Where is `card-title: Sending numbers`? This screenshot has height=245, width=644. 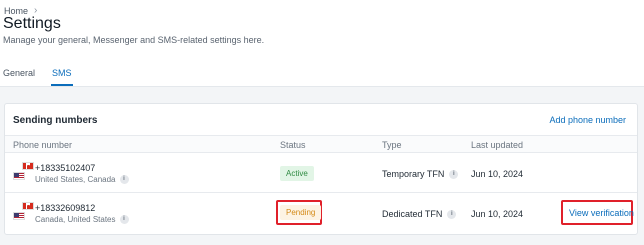
card-title: Sending numbers is located at coordinates (55, 120).